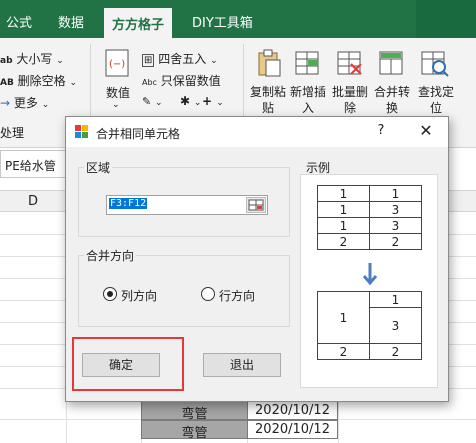 This screenshot has height=443, width=476. I want to click on edit-icon: ✎, so click(147, 101).